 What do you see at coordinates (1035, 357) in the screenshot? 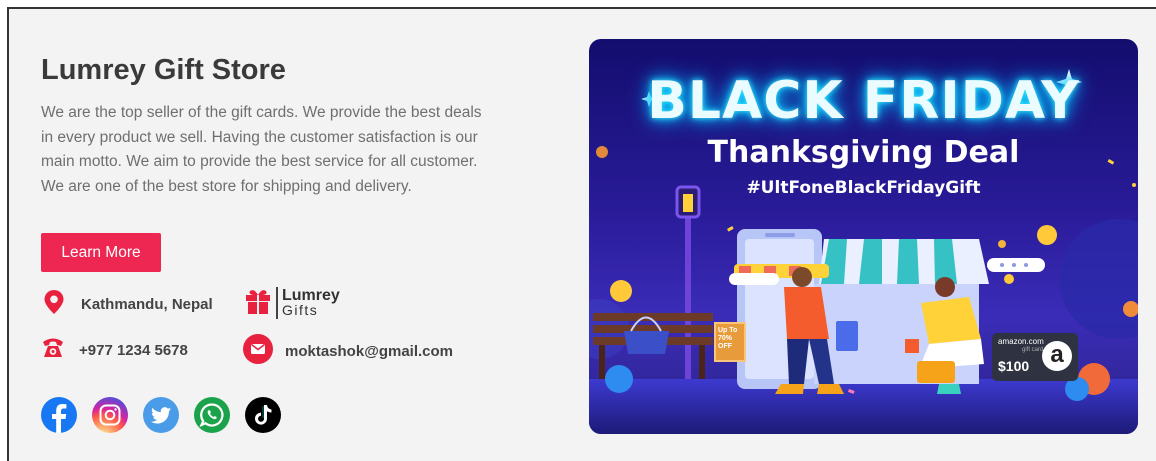
I see `amazon-gift-card: amazon.com gift card $100 a` at bounding box center [1035, 357].